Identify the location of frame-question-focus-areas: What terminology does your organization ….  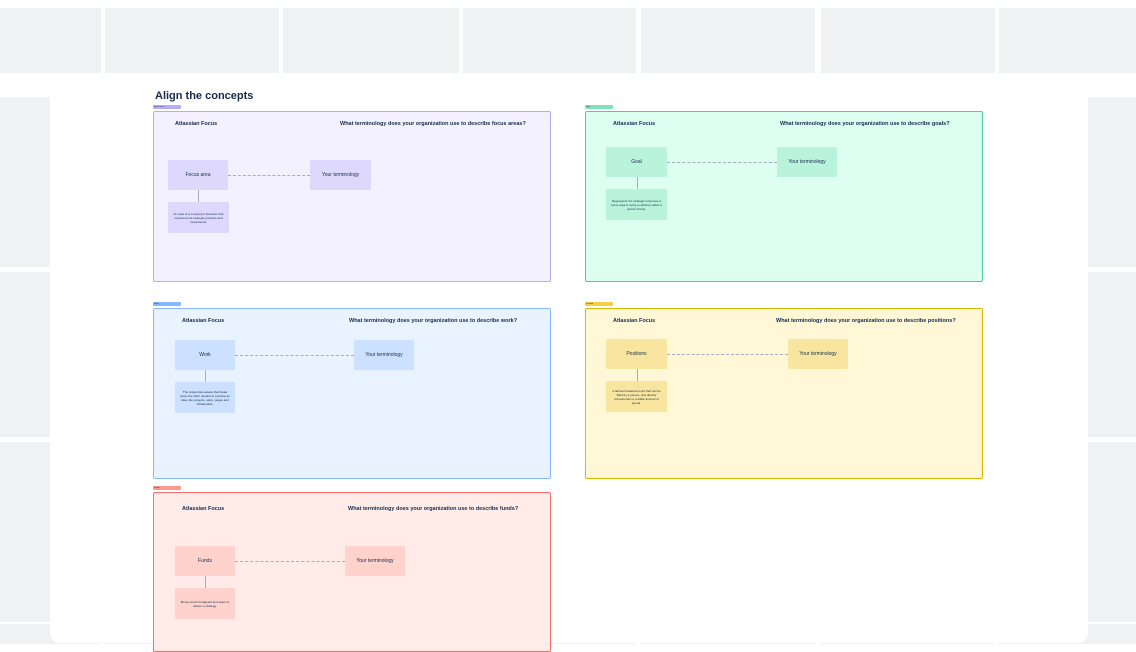
(433, 124).